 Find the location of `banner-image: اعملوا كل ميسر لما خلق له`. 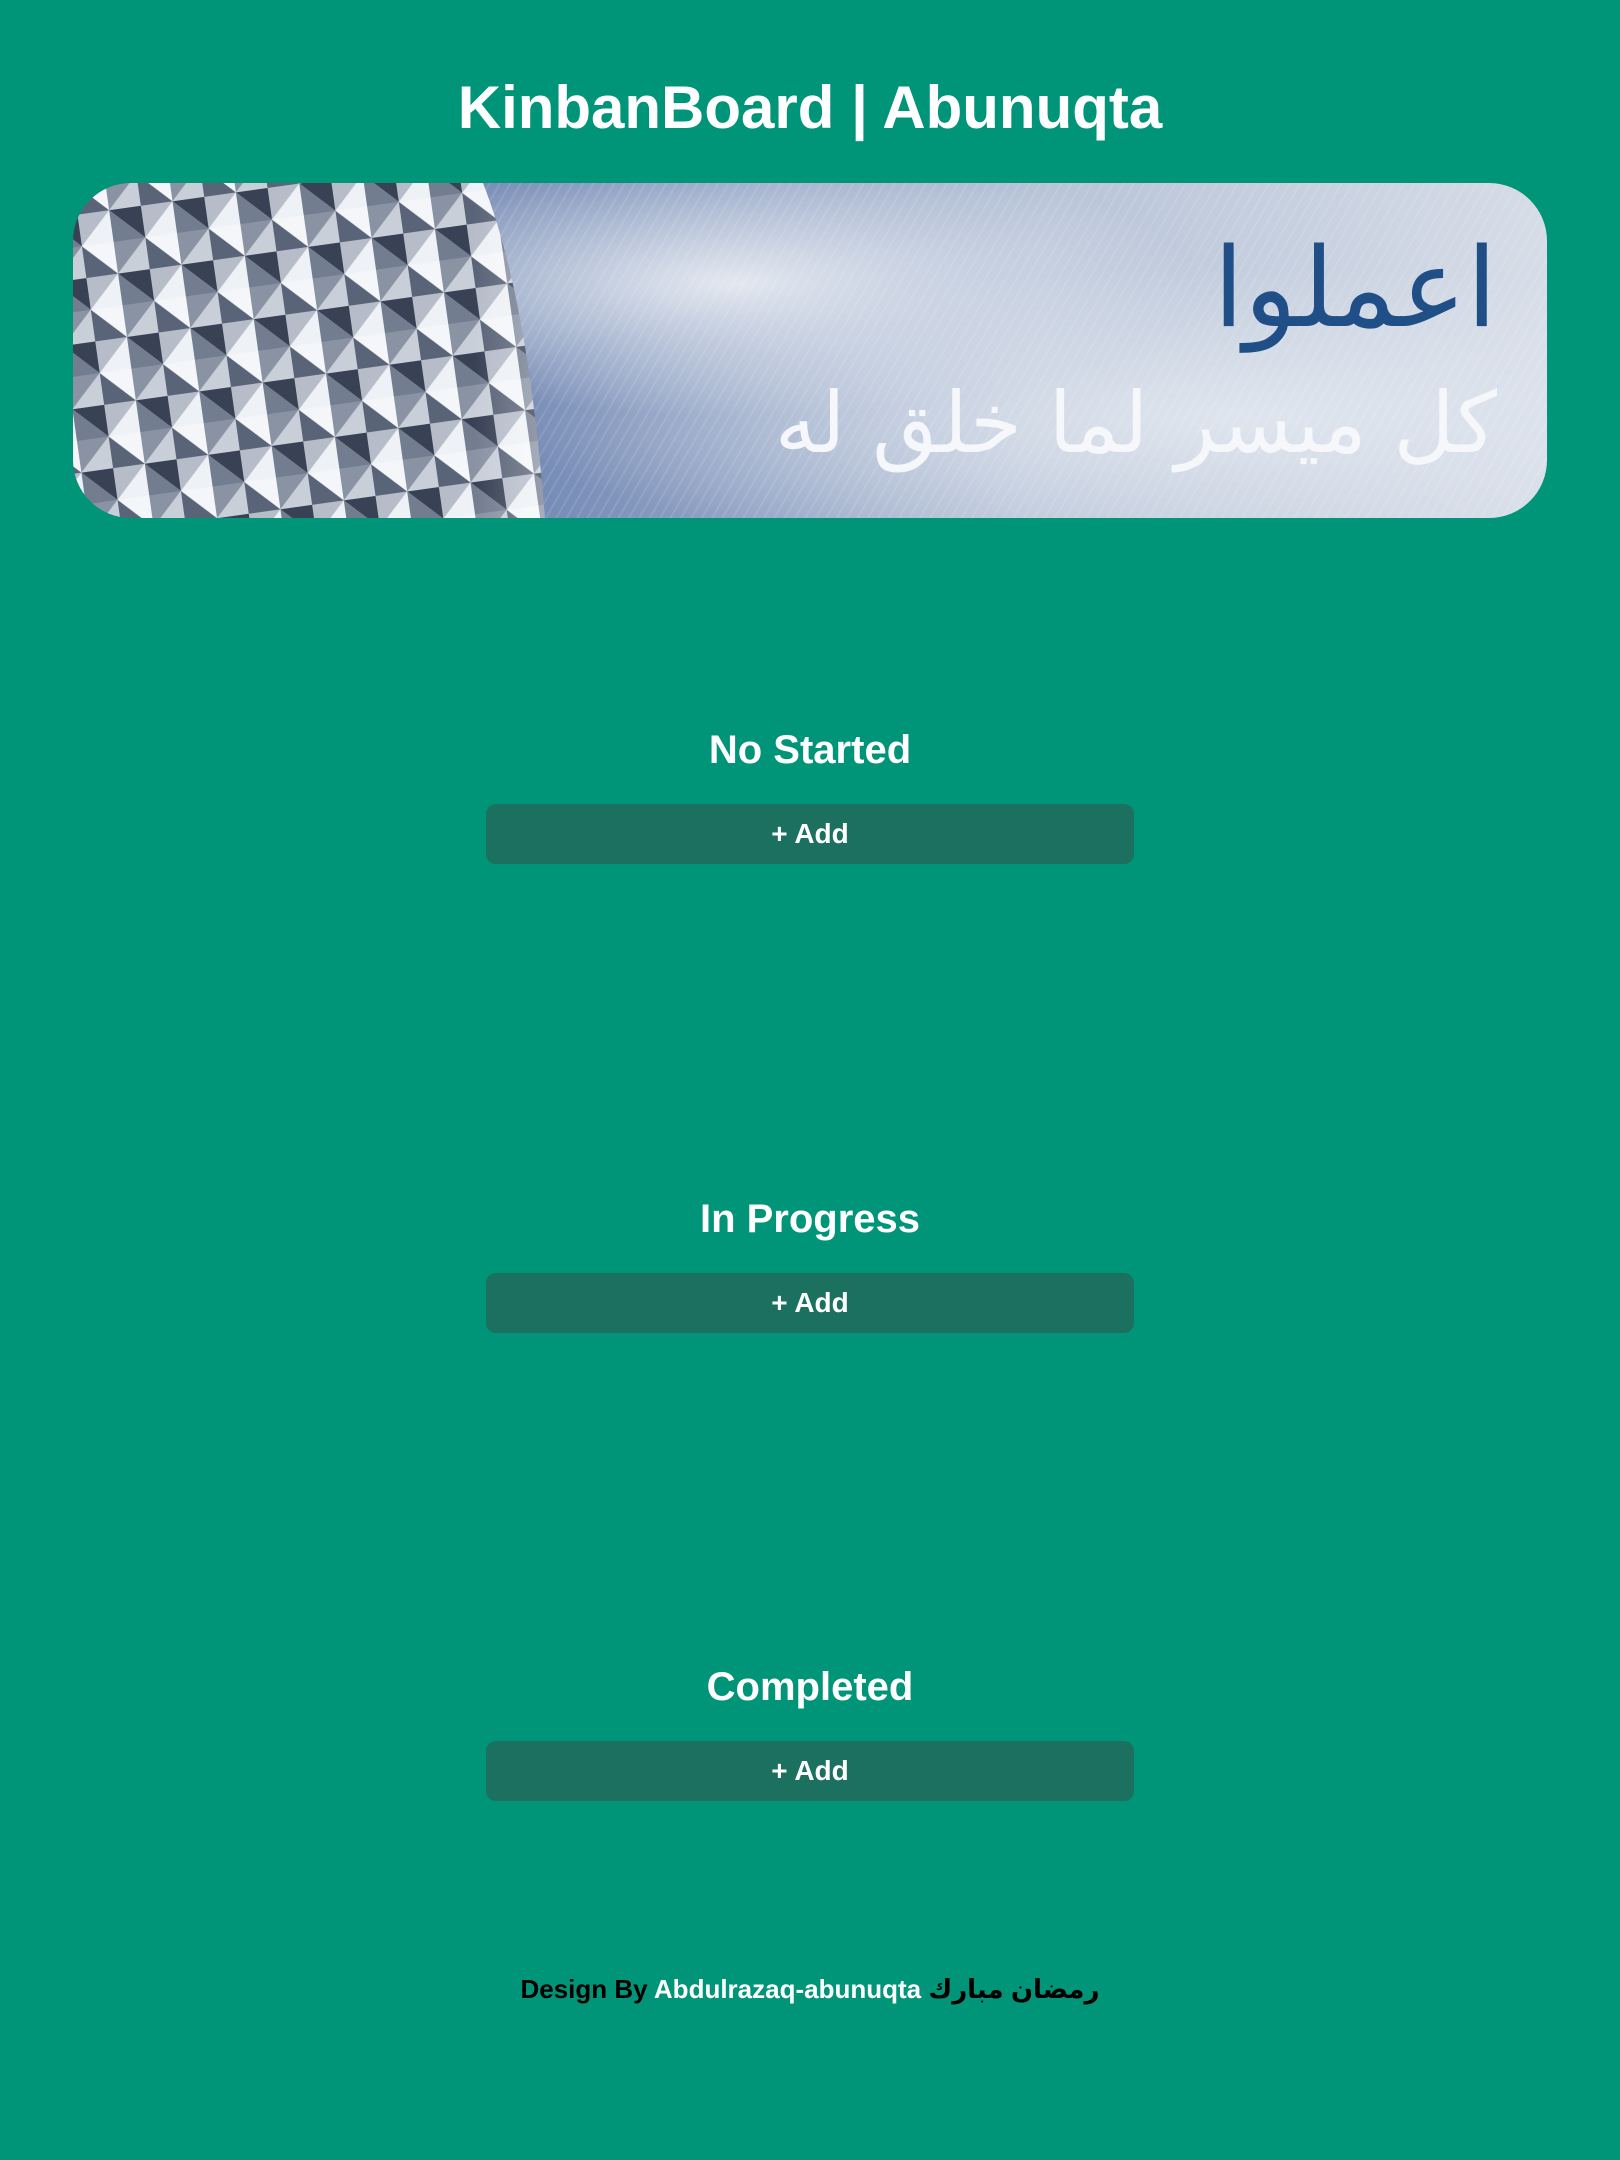

banner-image: اعملوا كل ميسر لما خلق له is located at coordinates (810, 350).